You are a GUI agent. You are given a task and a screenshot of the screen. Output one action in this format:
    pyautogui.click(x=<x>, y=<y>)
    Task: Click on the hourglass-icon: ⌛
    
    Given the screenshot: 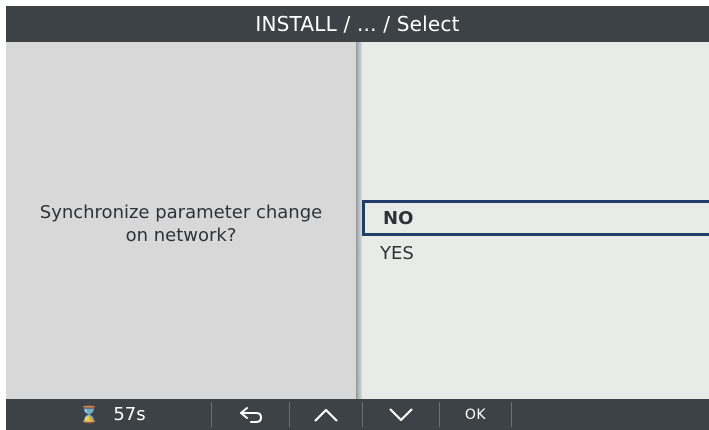 What is the action you would take?
    pyautogui.click(x=89, y=414)
    